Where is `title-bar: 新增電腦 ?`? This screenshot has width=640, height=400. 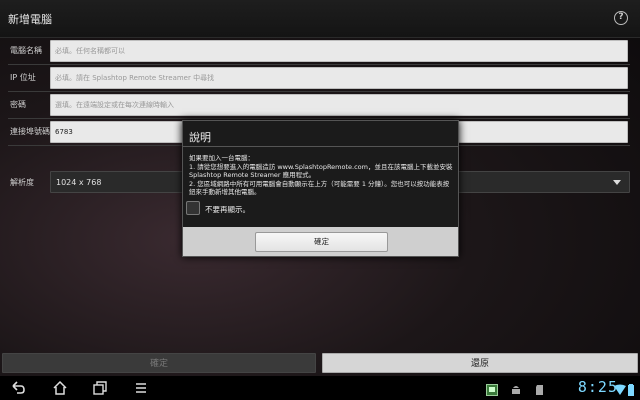
title-bar: 新增電腦 ? is located at coordinates (320, 19).